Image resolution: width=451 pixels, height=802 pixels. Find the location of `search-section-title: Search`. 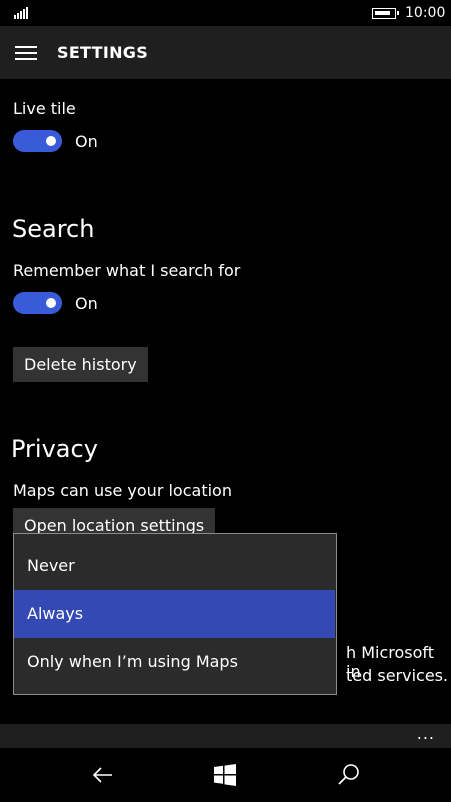

search-section-title: Search is located at coordinates (53, 229).